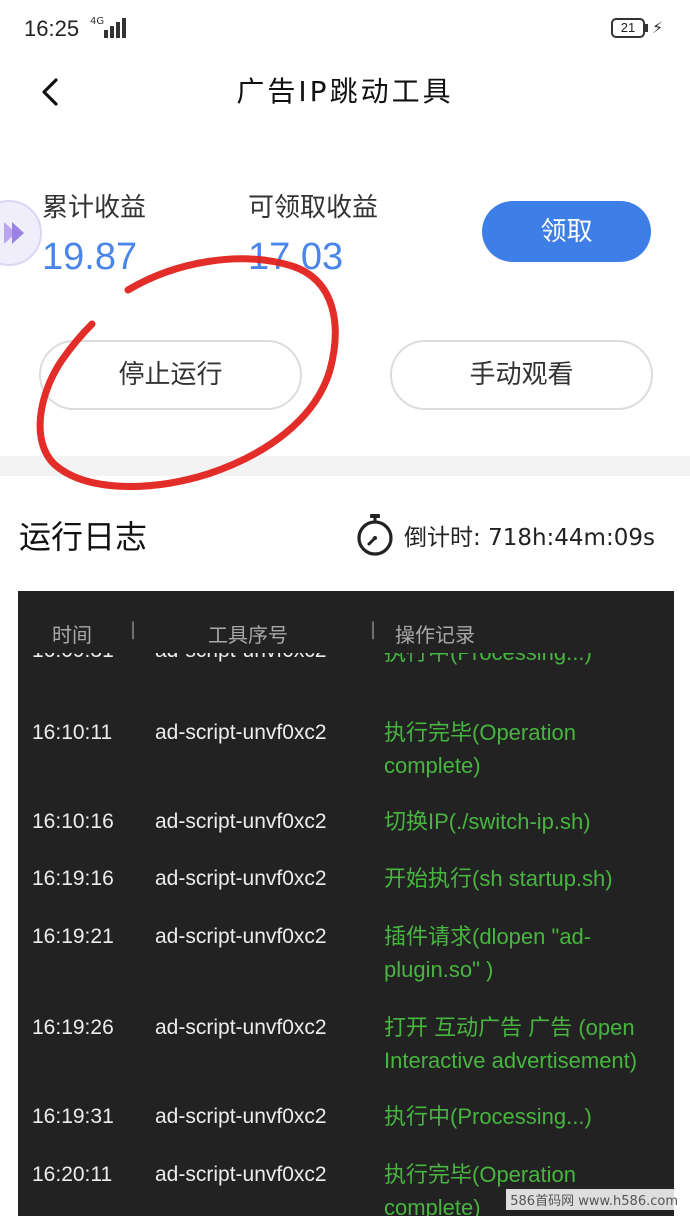 The width and height of the screenshot is (690, 1216). Describe the element at coordinates (442, 538) in the screenshot. I see `countdown-label: 倒计时:` at that location.